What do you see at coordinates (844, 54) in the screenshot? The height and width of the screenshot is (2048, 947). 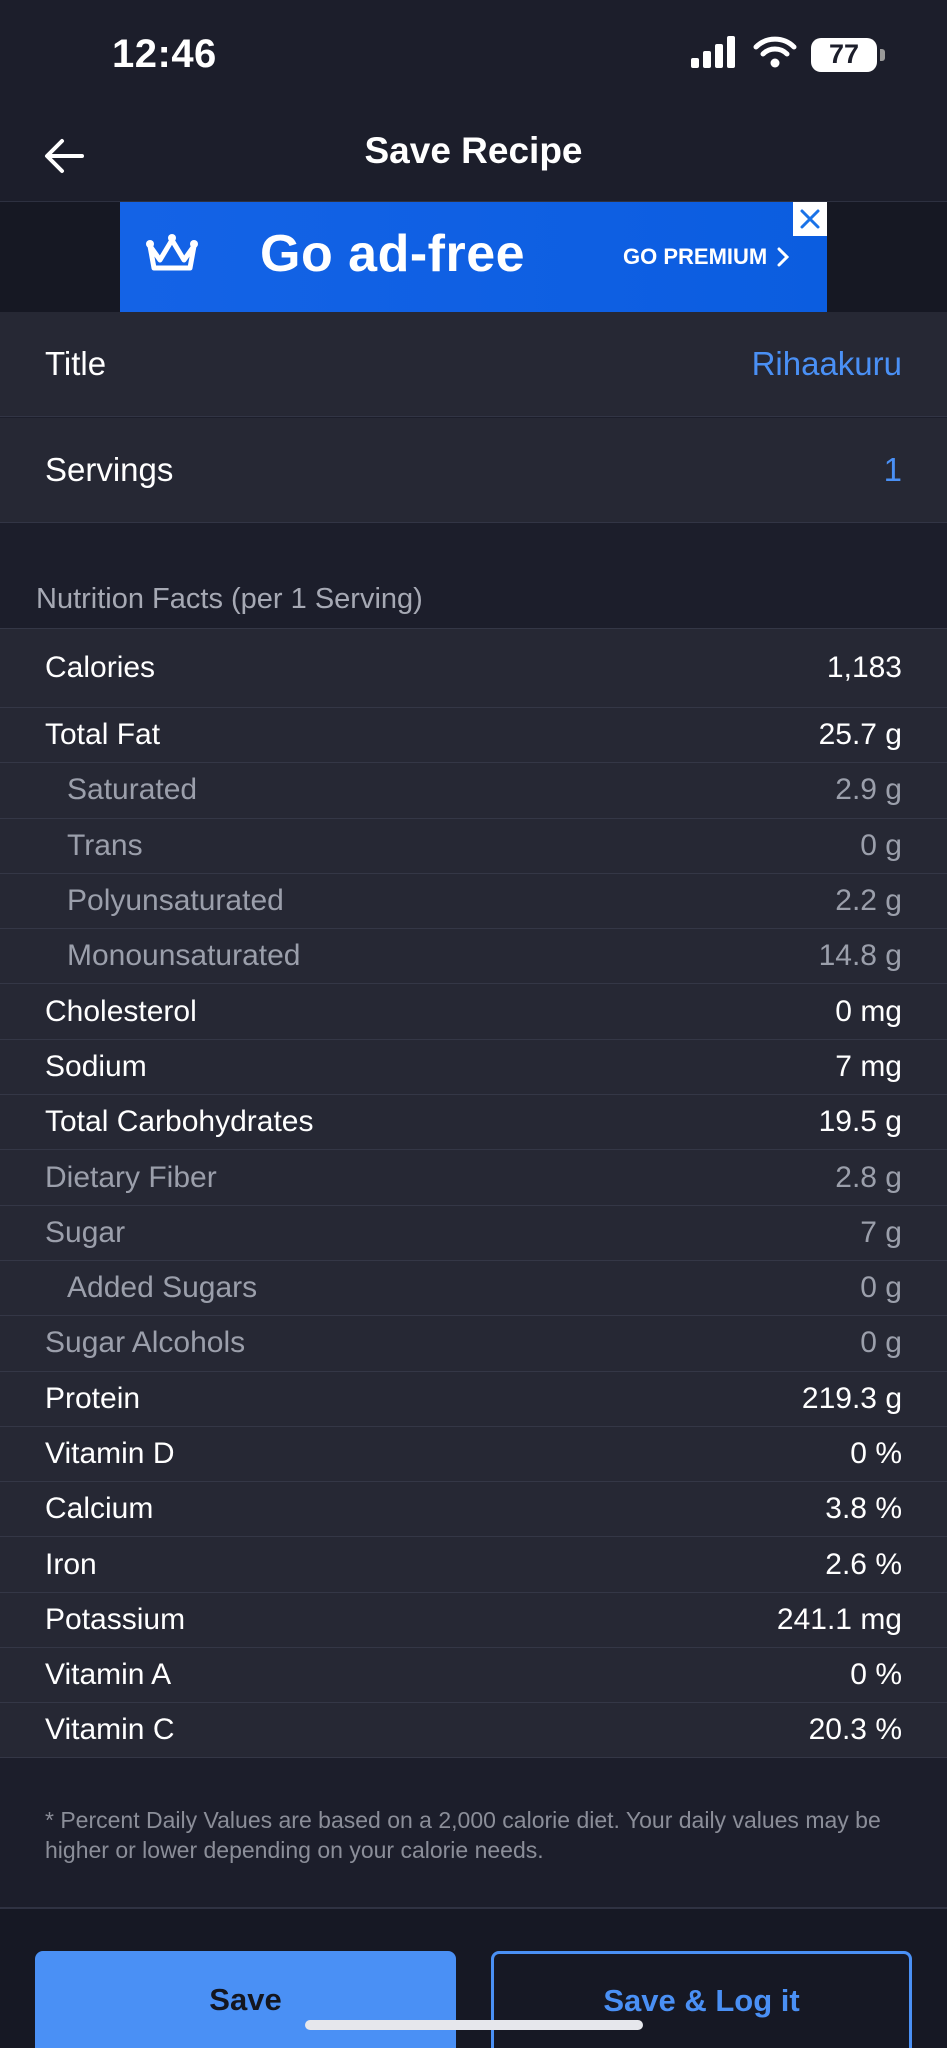 I see `battery-level: 77` at bounding box center [844, 54].